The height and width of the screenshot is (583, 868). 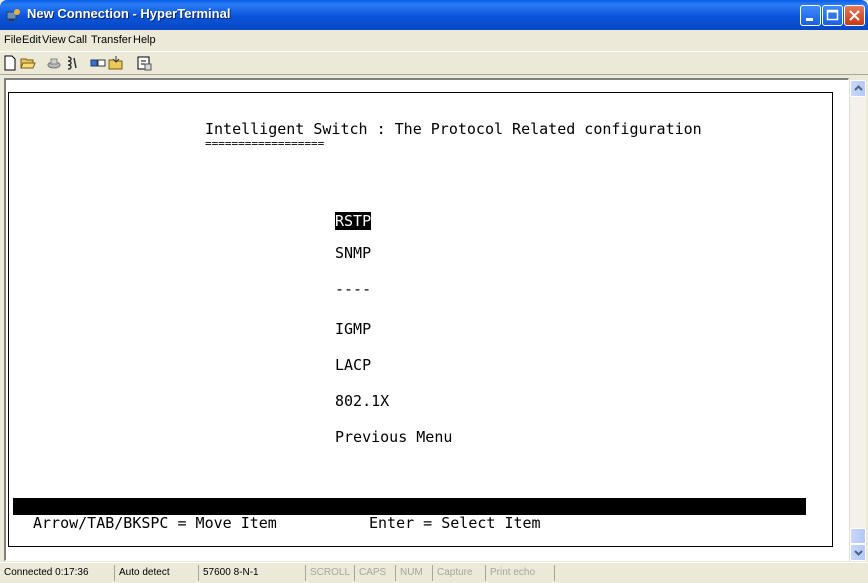 I want to click on header-underline: ==================, so click(x=265, y=143).